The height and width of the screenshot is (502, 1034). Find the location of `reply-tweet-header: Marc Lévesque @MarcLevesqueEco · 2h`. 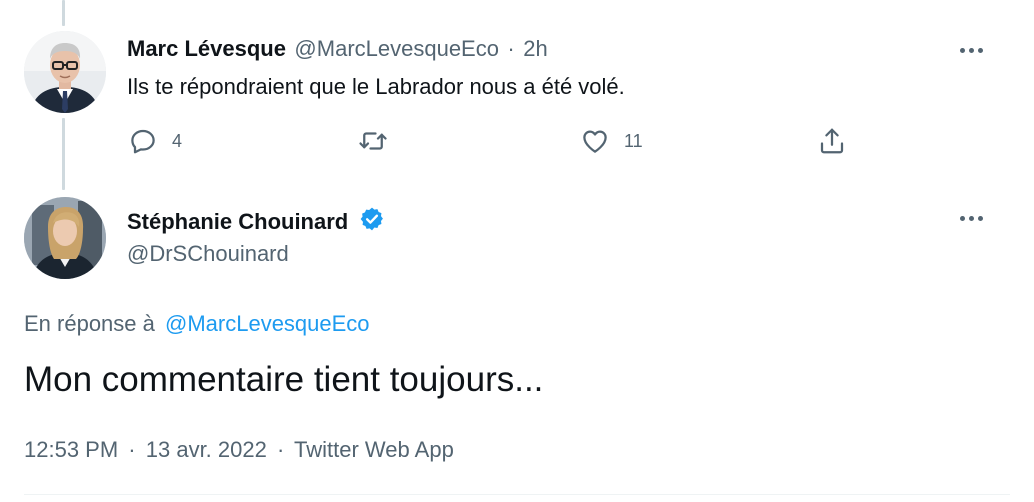

reply-tweet-header: Marc Lévesque @MarcLevesqueEco · 2h is located at coordinates (337, 49).